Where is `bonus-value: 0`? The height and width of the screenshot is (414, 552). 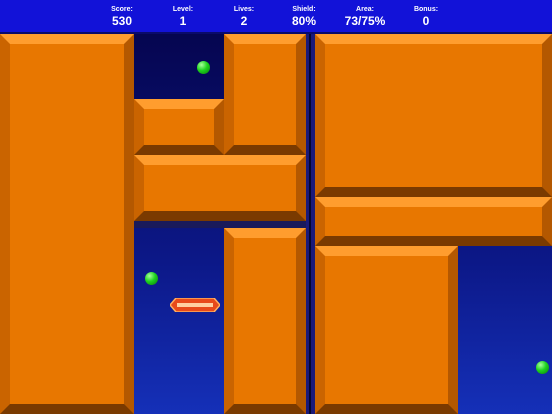 bonus-value: 0 is located at coordinates (426, 21).